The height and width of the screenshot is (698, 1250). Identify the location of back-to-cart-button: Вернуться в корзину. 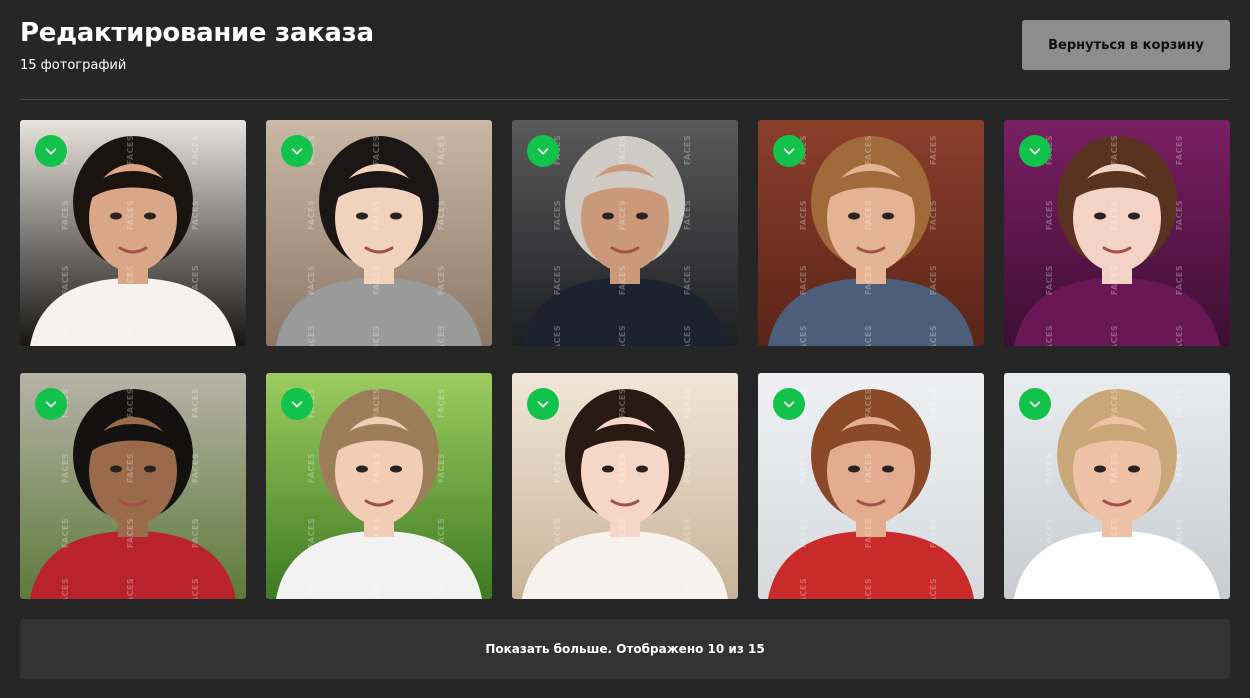
(1126, 45).